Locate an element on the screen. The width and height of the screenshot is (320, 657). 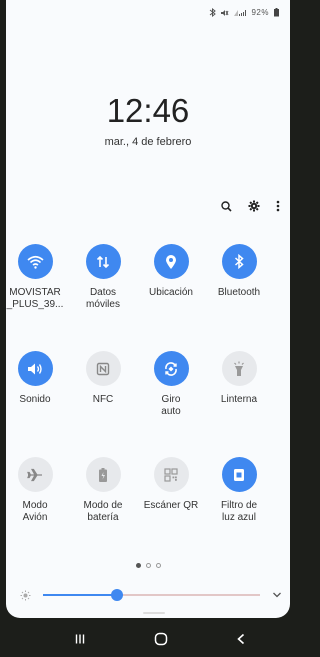
tile-airplane-mode: Modo Avión is located at coordinates (38, 490).